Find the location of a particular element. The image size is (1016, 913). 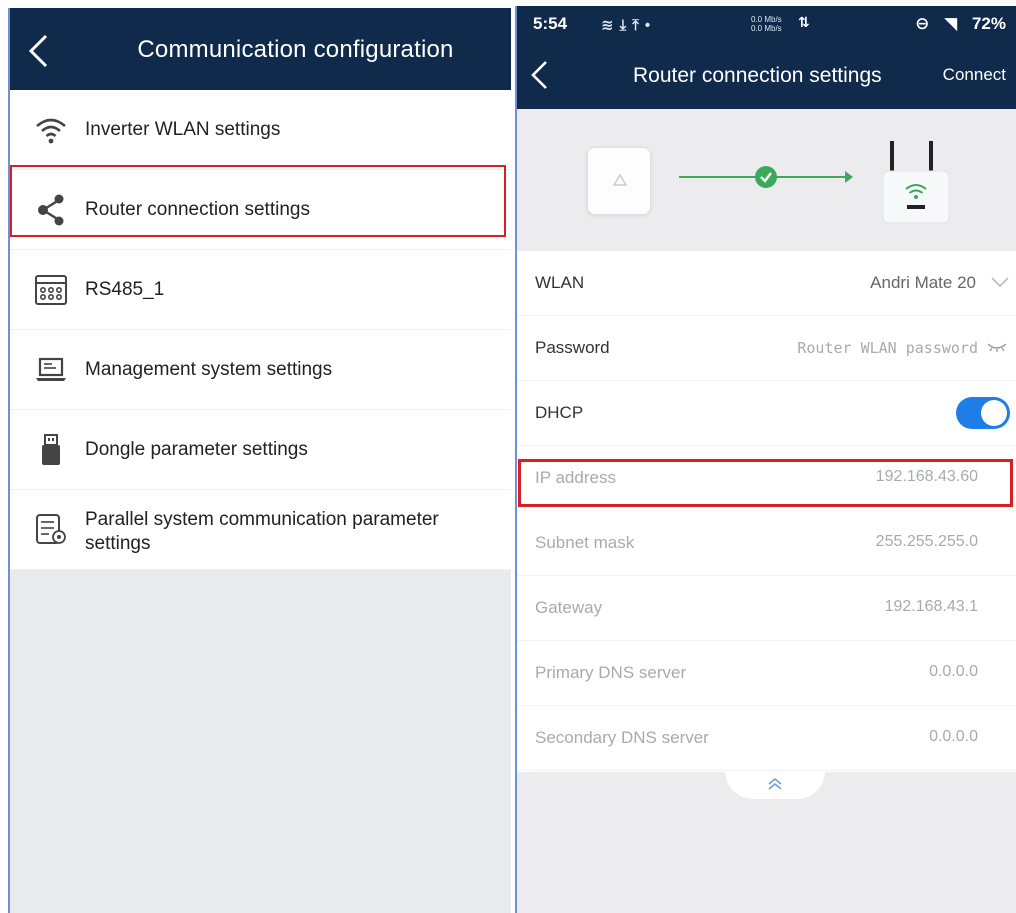

check-icon is located at coordinates (766, 177).